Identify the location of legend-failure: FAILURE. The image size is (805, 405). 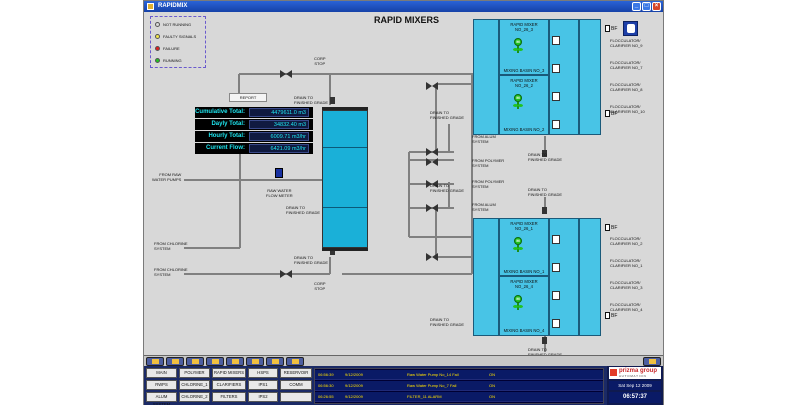
(167, 48).